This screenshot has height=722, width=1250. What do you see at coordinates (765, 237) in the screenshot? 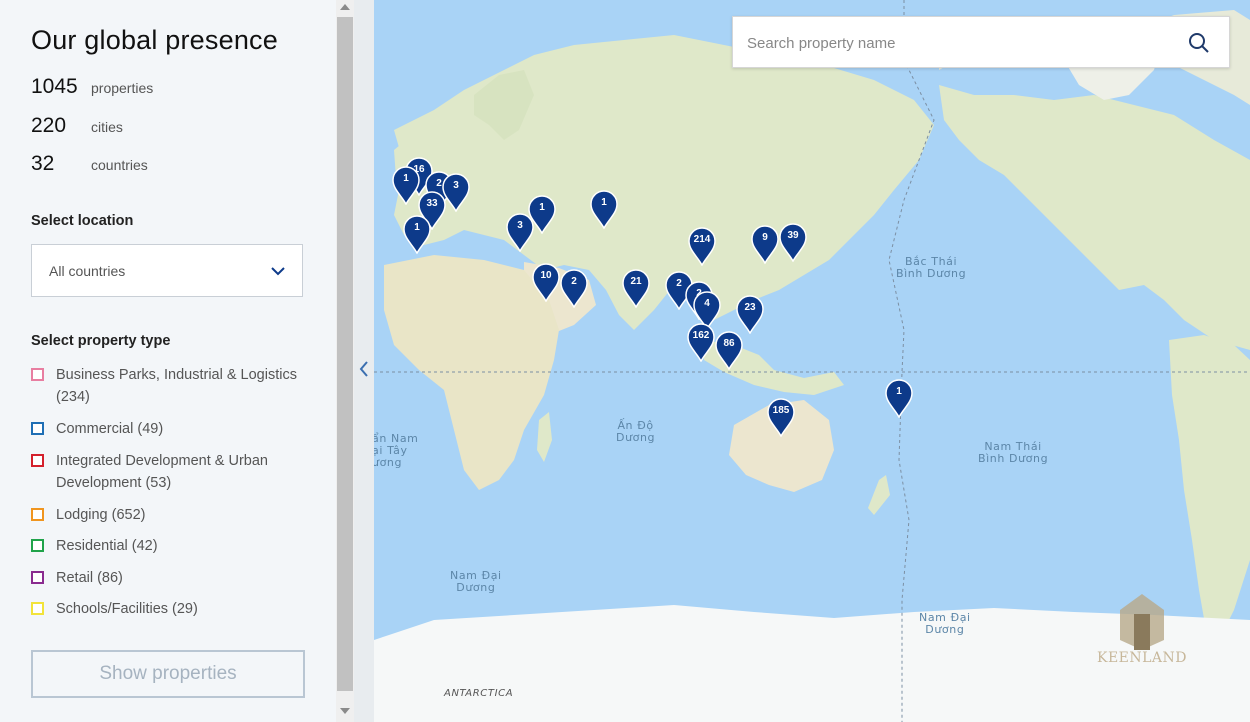
I see `map-marker-count: 9` at bounding box center [765, 237].